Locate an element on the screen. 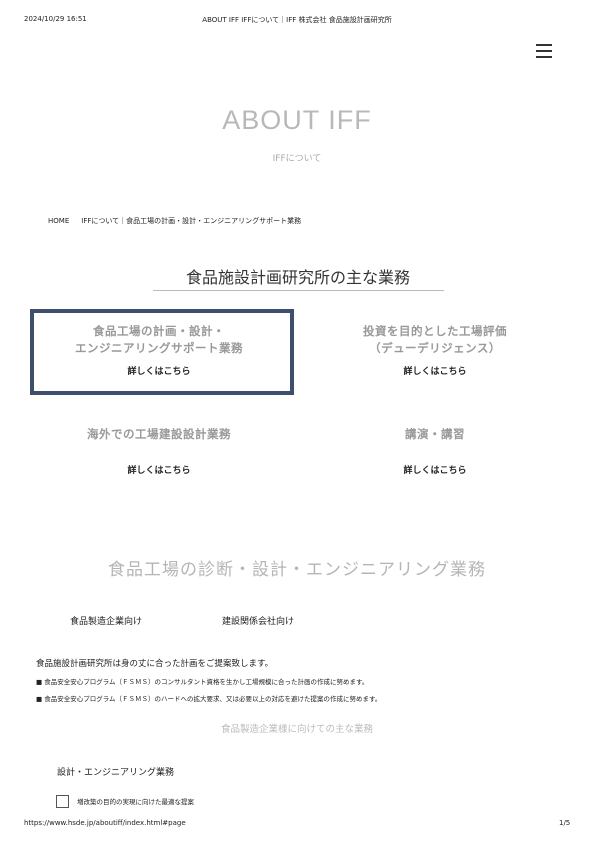 This screenshot has width=594, height=841. intro-text: 食品施設計画研究所は身の丈に合った計画をご提案致します。 is located at coordinates (155, 664).